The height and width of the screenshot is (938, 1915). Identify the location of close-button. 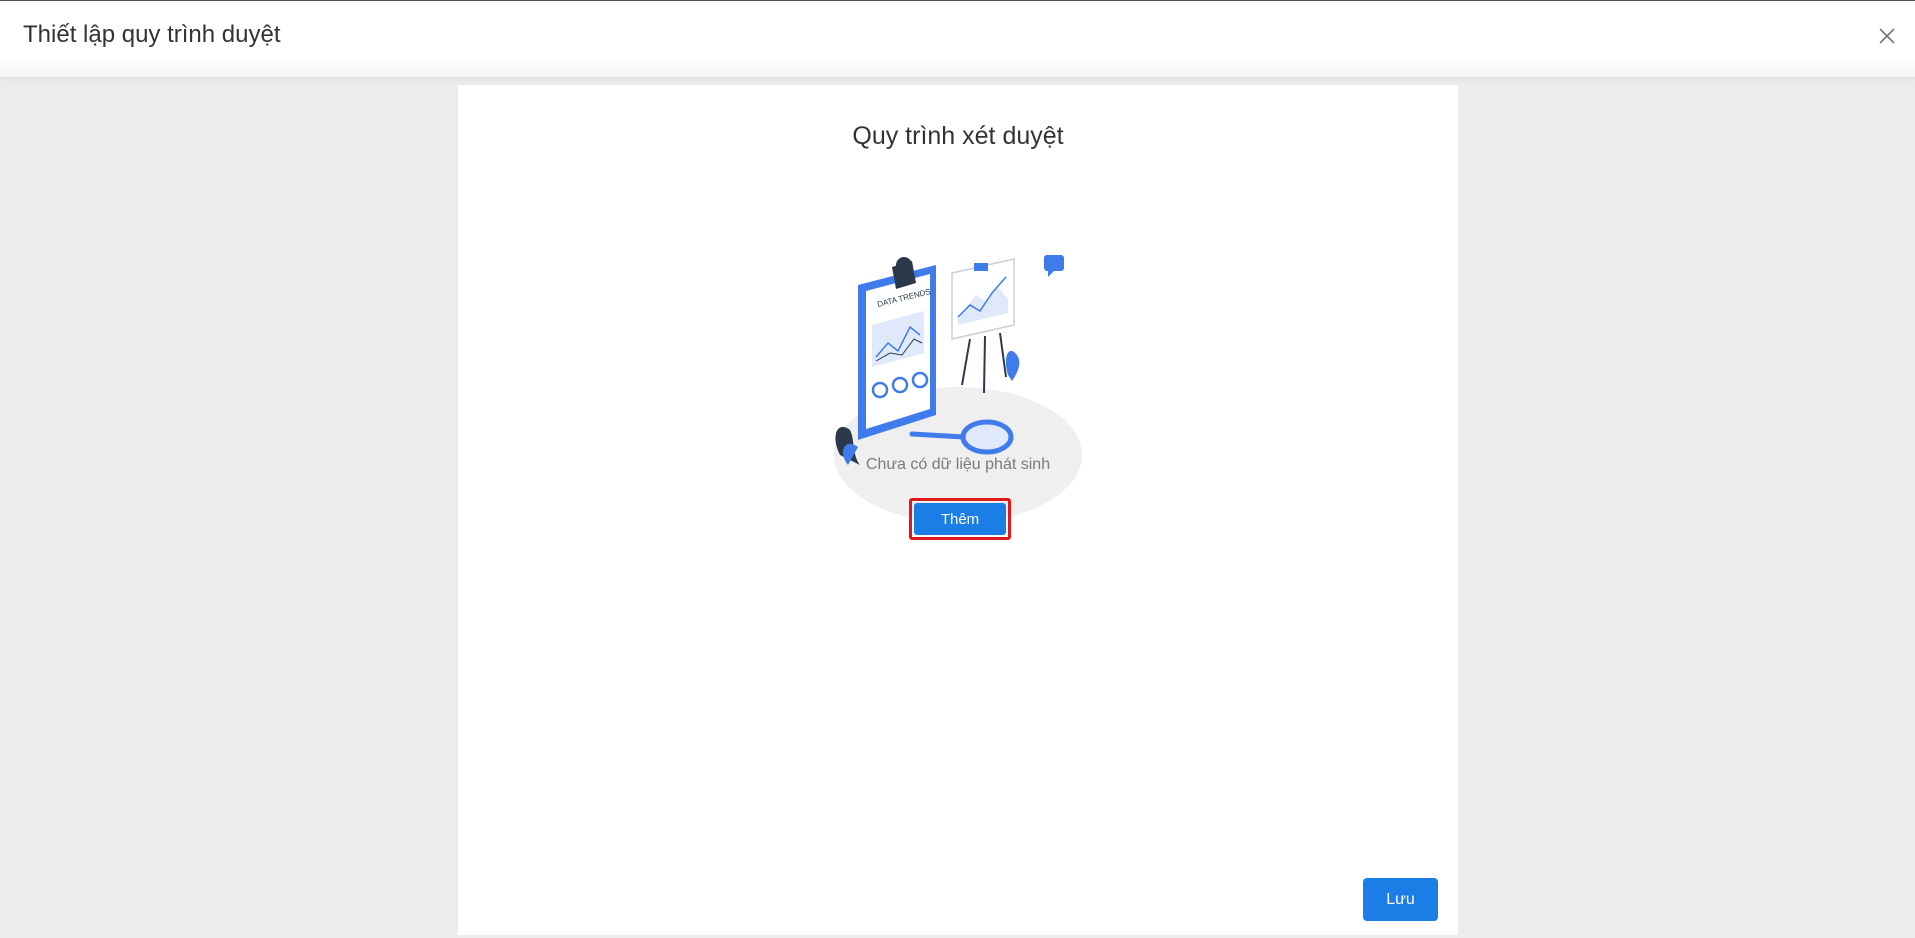
(1887, 36).